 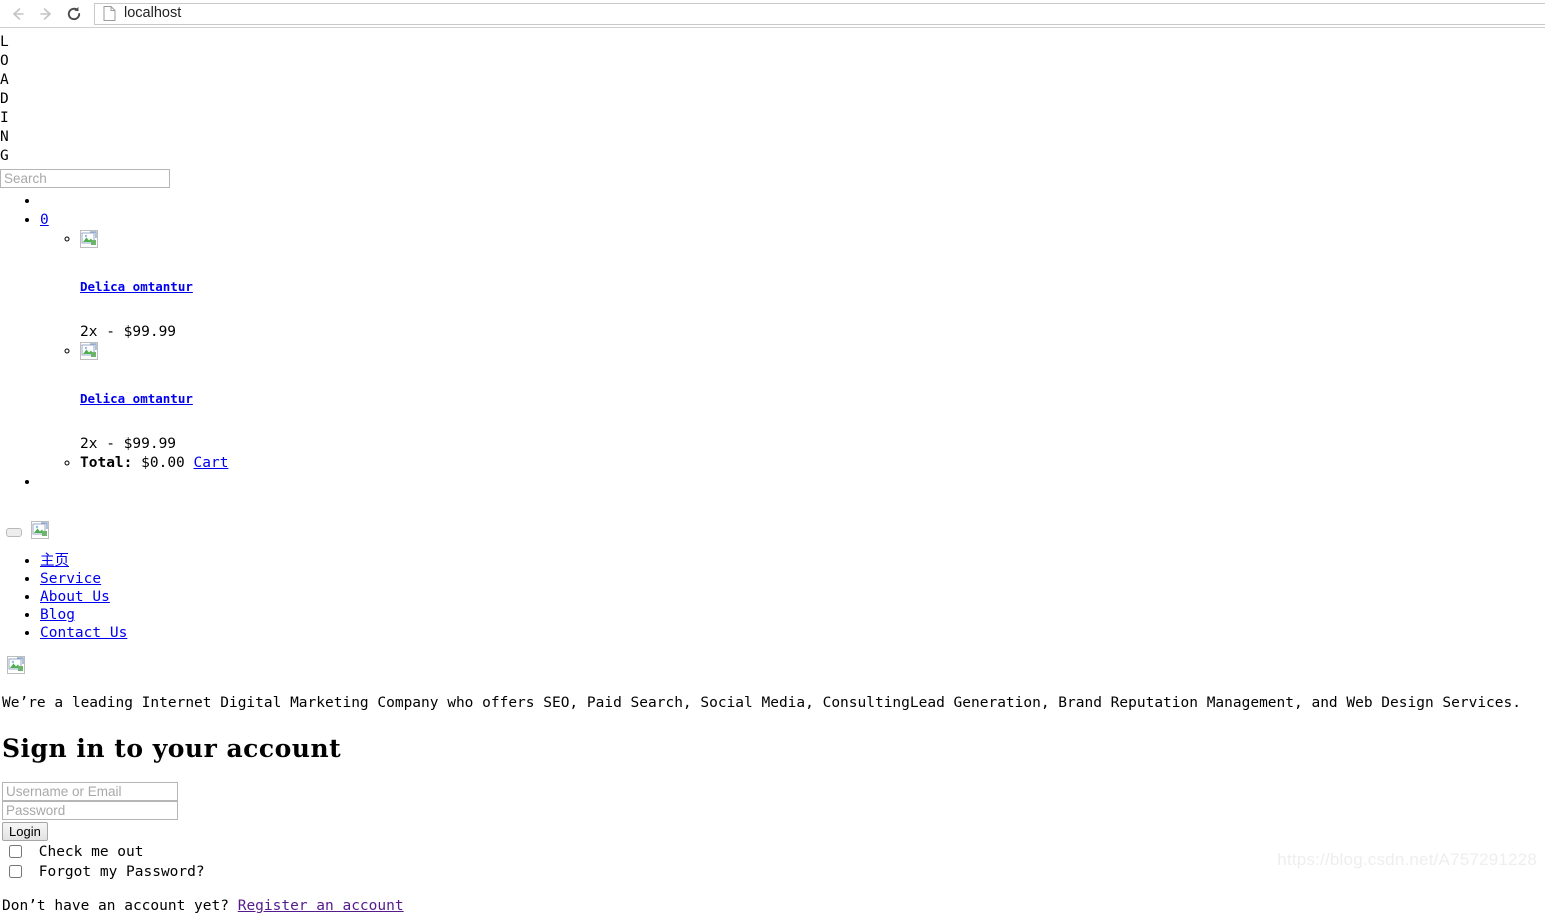 What do you see at coordinates (25, 831) in the screenshot?
I see `login-button: Login` at bounding box center [25, 831].